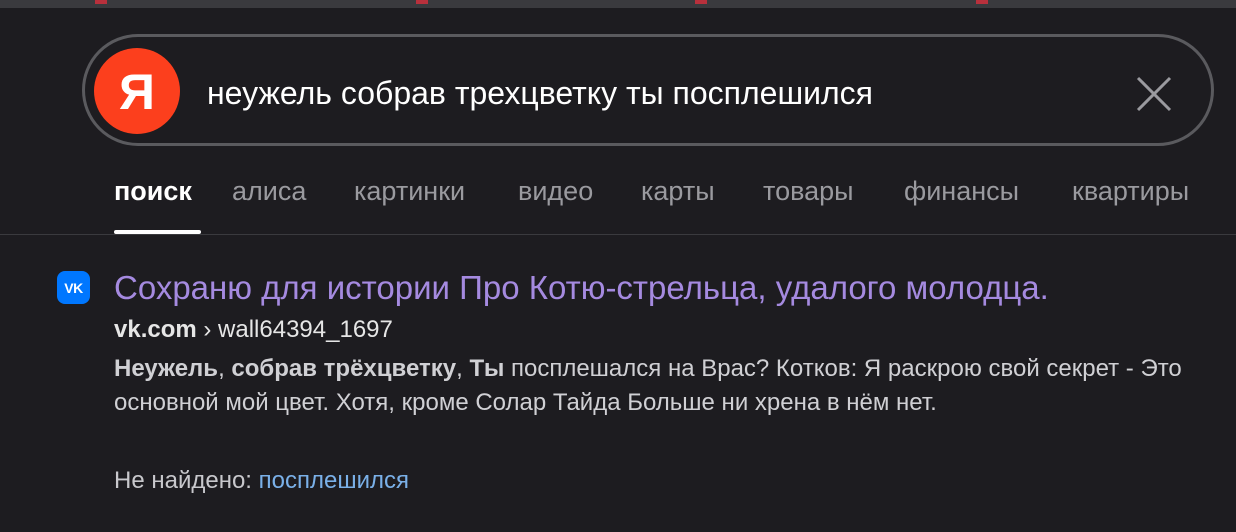 This screenshot has height=532, width=1236. I want to click on result-url: vk.com › wall64394_1697, so click(253, 330).